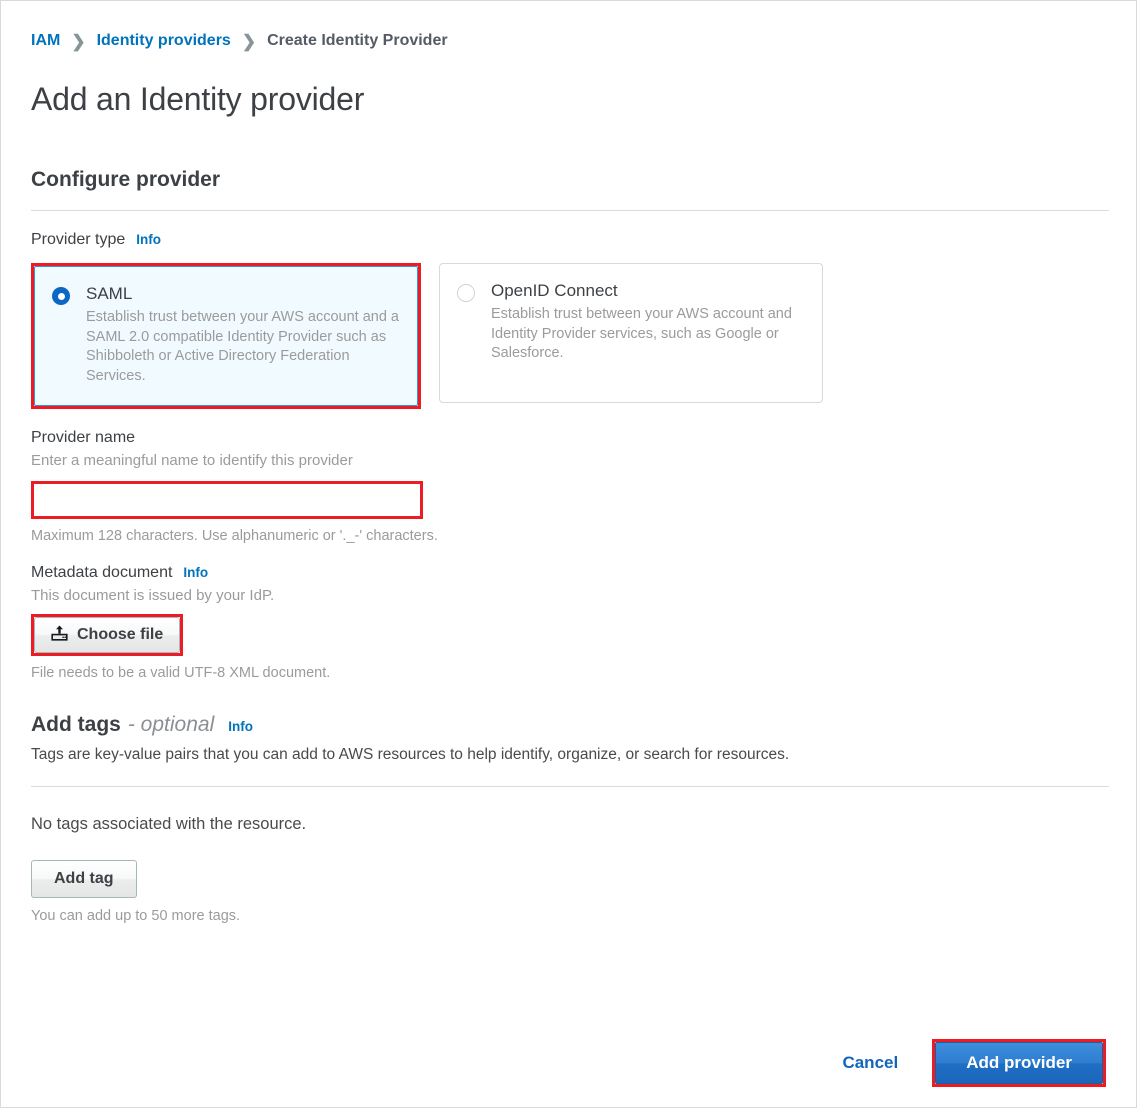  What do you see at coordinates (59, 635) in the screenshot?
I see `upload-icon` at bounding box center [59, 635].